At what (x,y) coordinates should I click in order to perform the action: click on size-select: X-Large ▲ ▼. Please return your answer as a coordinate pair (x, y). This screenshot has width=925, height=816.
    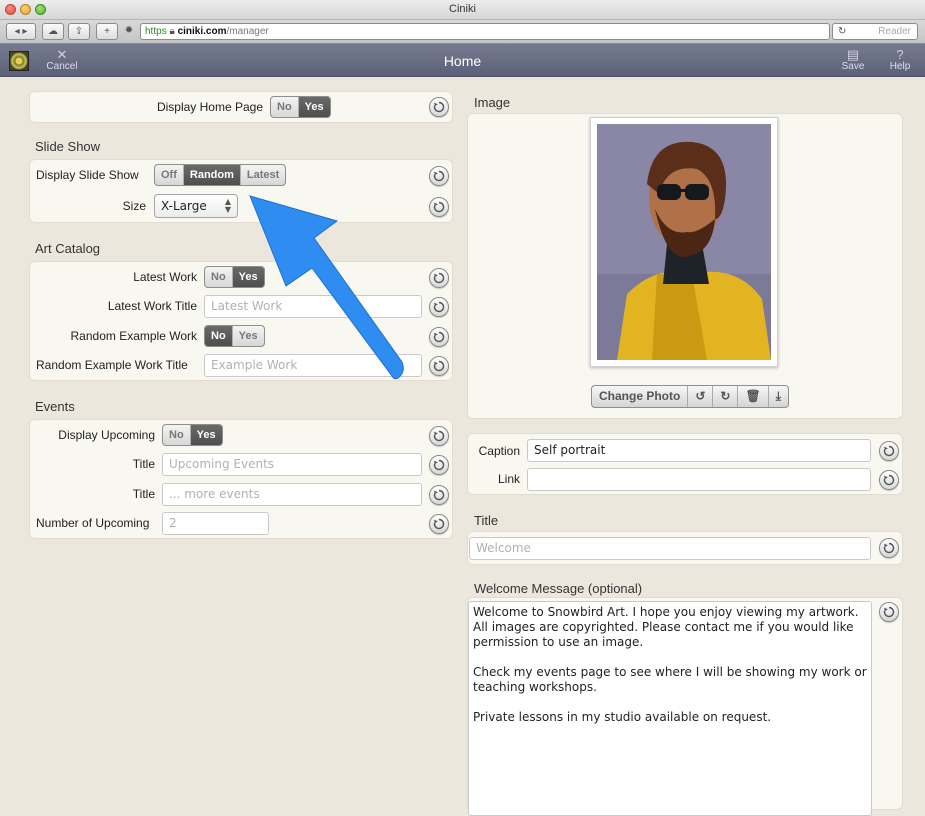
    Looking at the image, I should click on (196, 206).